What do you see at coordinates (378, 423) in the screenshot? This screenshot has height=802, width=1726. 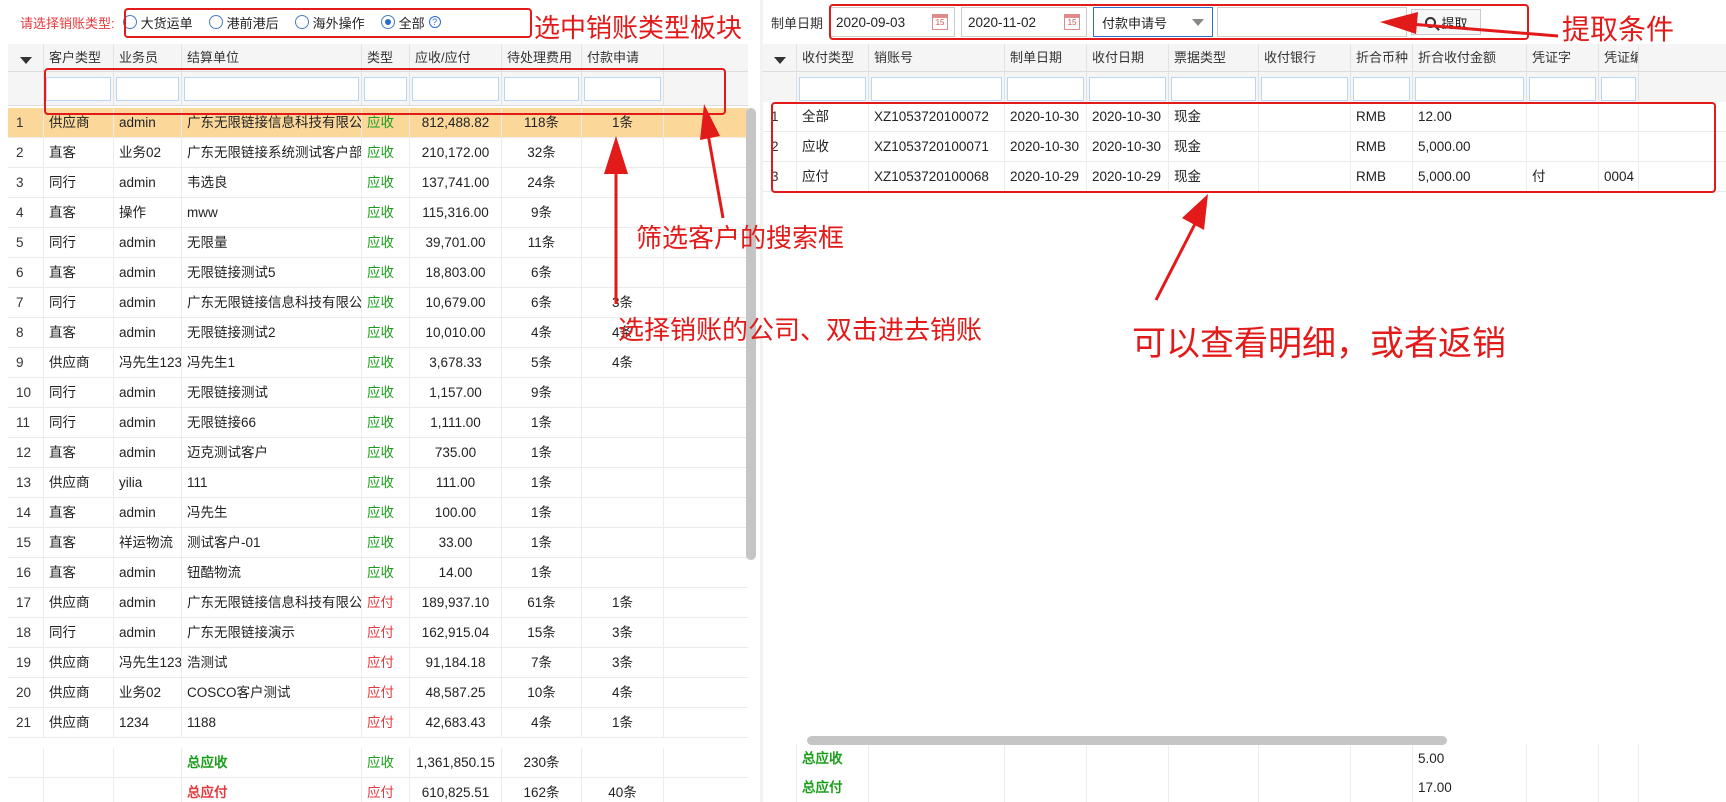 I see `table-row: 11 同行 admin 无限链接66 应收 1,111.00 1条` at bounding box center [378, 423].